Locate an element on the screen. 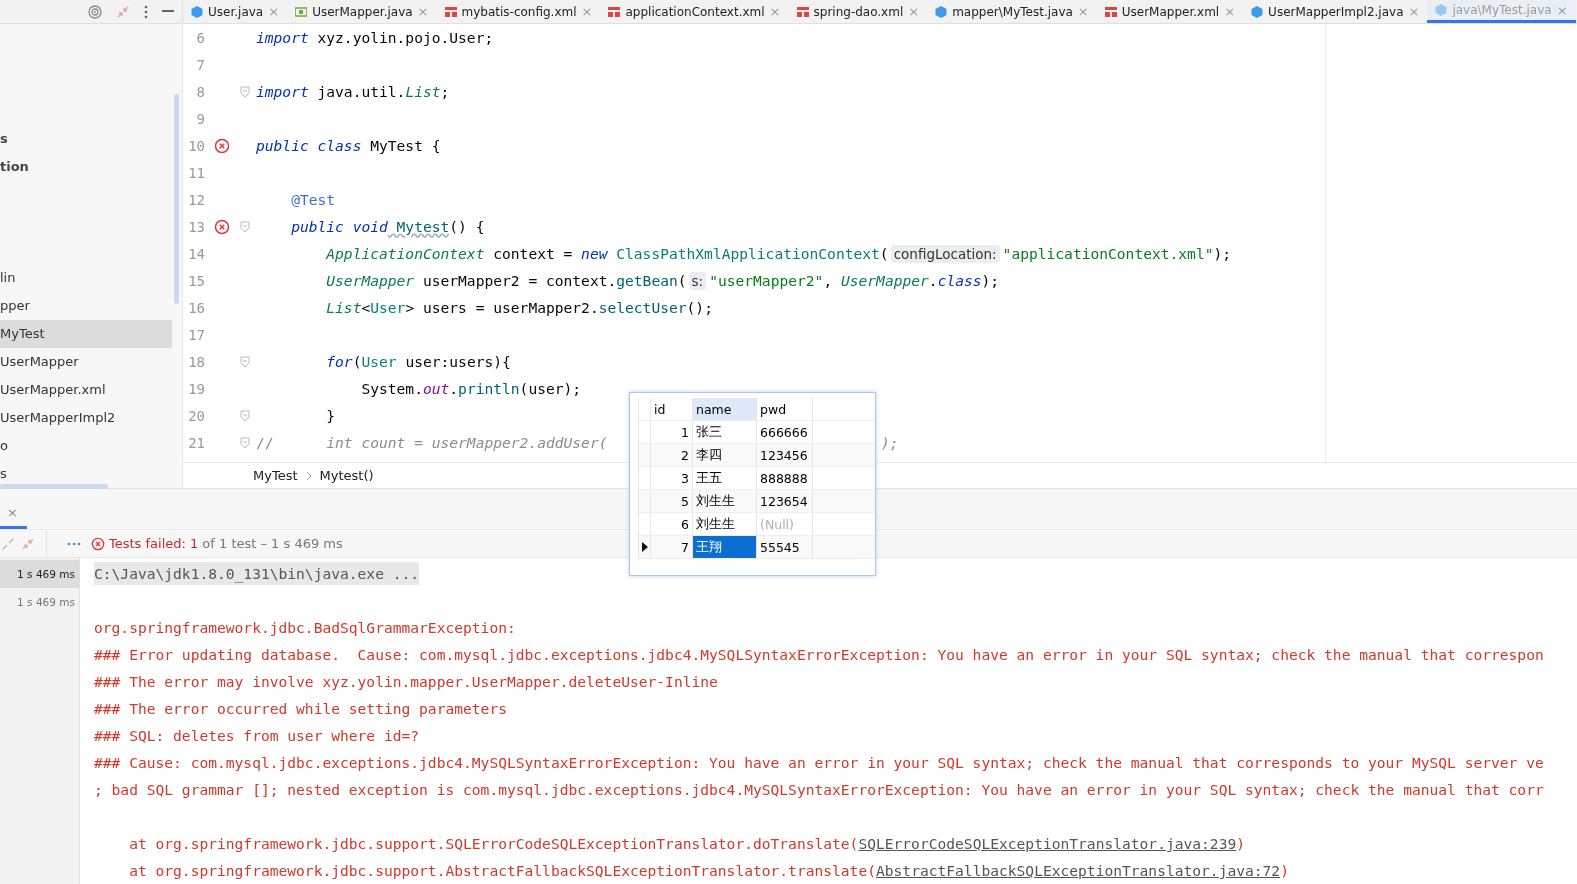 The image size is (1577, 884). line-number: 11 is located at coordinates (196, 172).